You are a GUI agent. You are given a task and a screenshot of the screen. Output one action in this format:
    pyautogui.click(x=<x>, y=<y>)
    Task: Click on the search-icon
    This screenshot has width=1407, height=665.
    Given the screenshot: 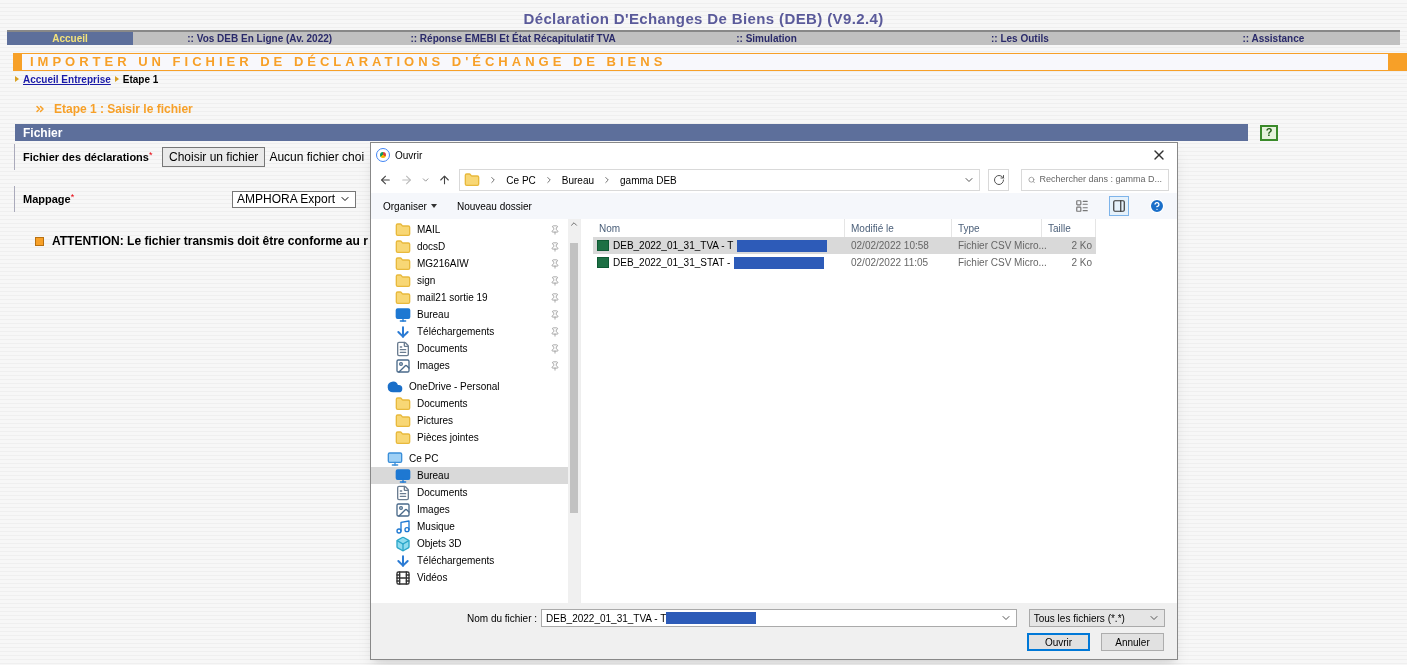 What is the action you would take?
    pyautogui.click(x=1032, y=180)
    